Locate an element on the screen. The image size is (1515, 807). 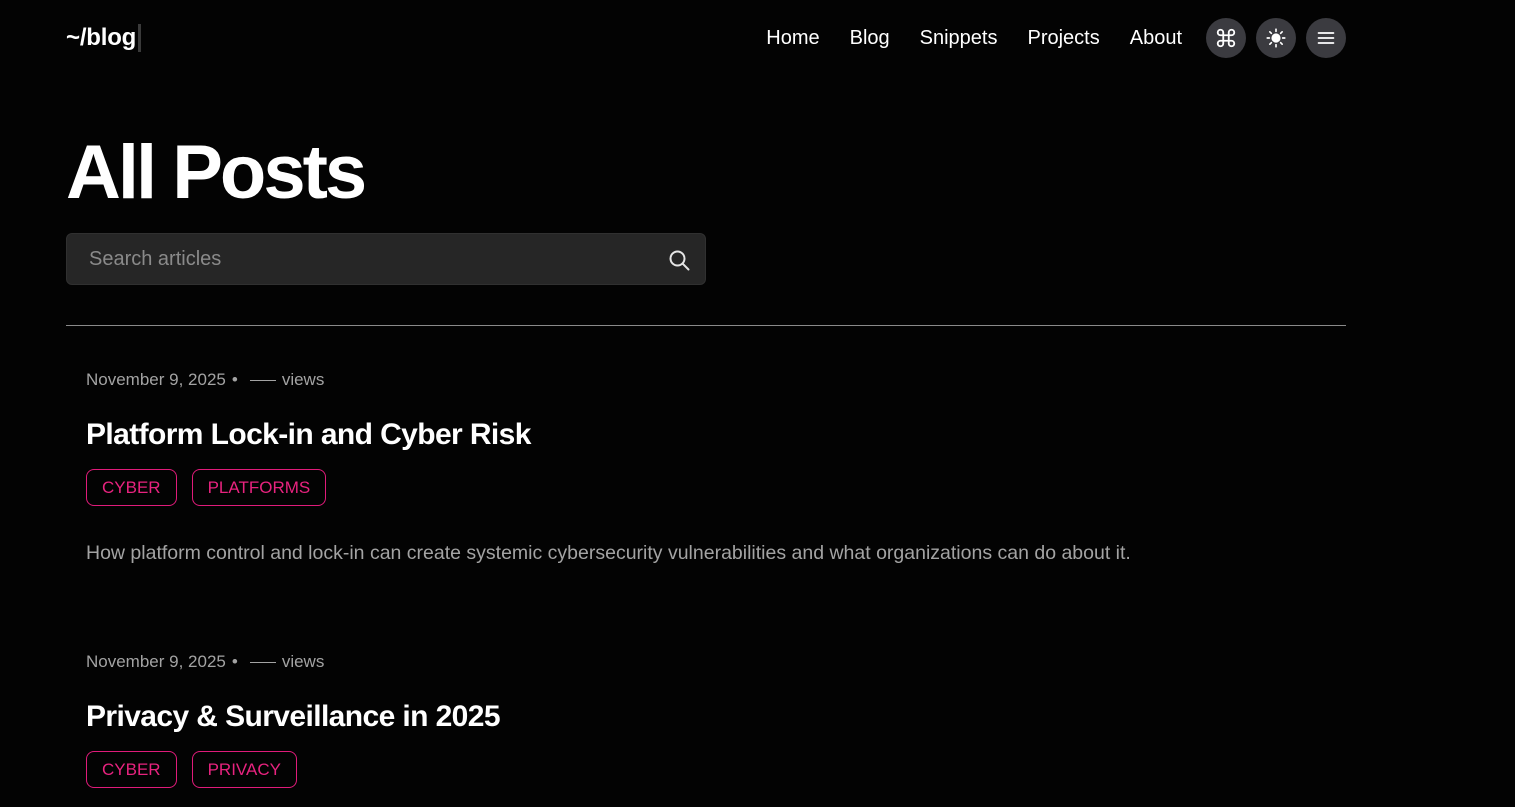
tag-privacy: PRIVACY is located at coordinates (244, 769).